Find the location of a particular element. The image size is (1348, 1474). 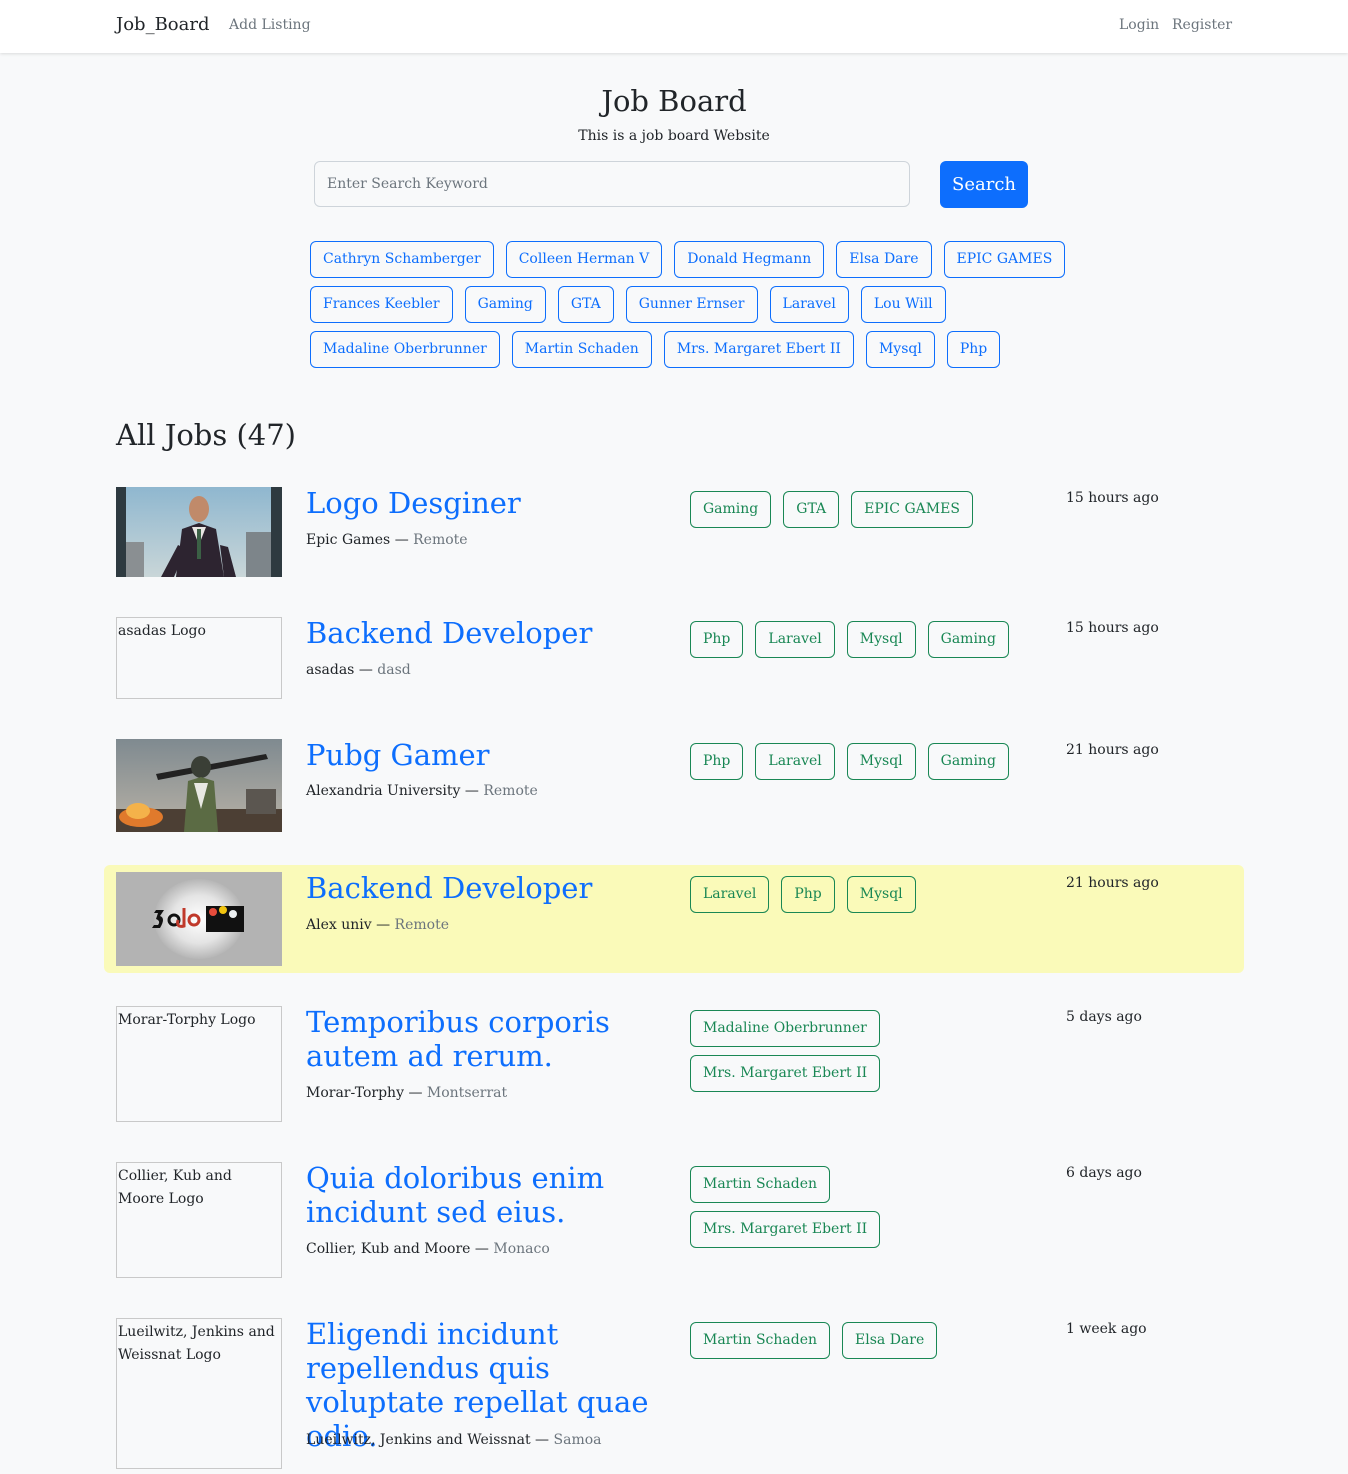

company-name: Alex univ is located at coordinates (339, 925).